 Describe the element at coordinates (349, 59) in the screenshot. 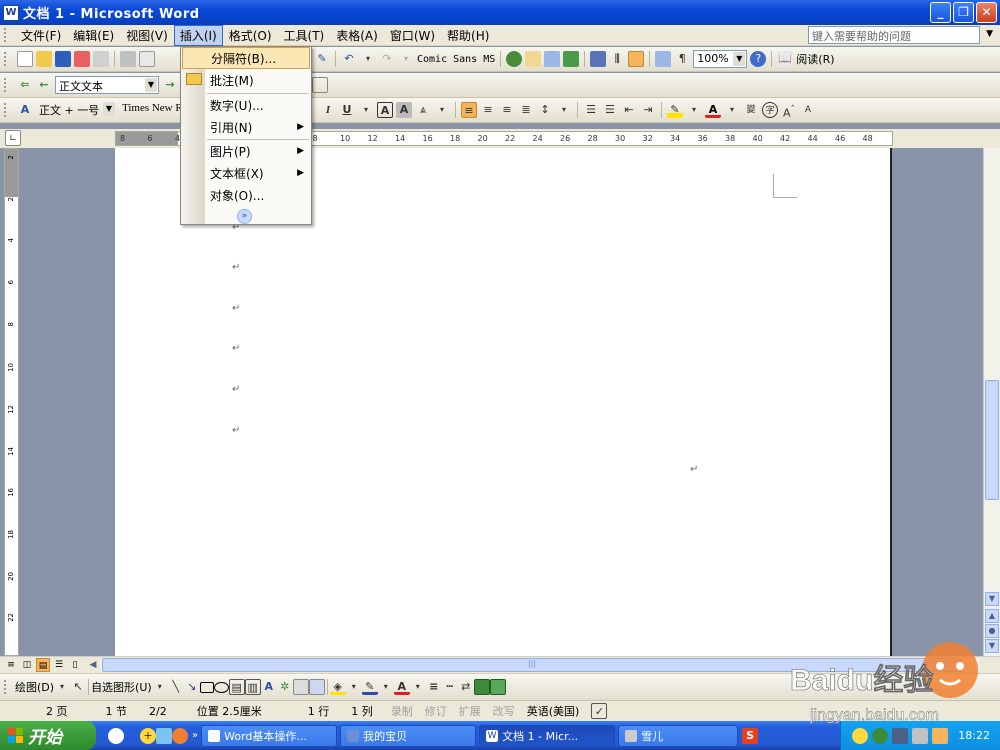

I see `undo-icon: ↶` at that location.